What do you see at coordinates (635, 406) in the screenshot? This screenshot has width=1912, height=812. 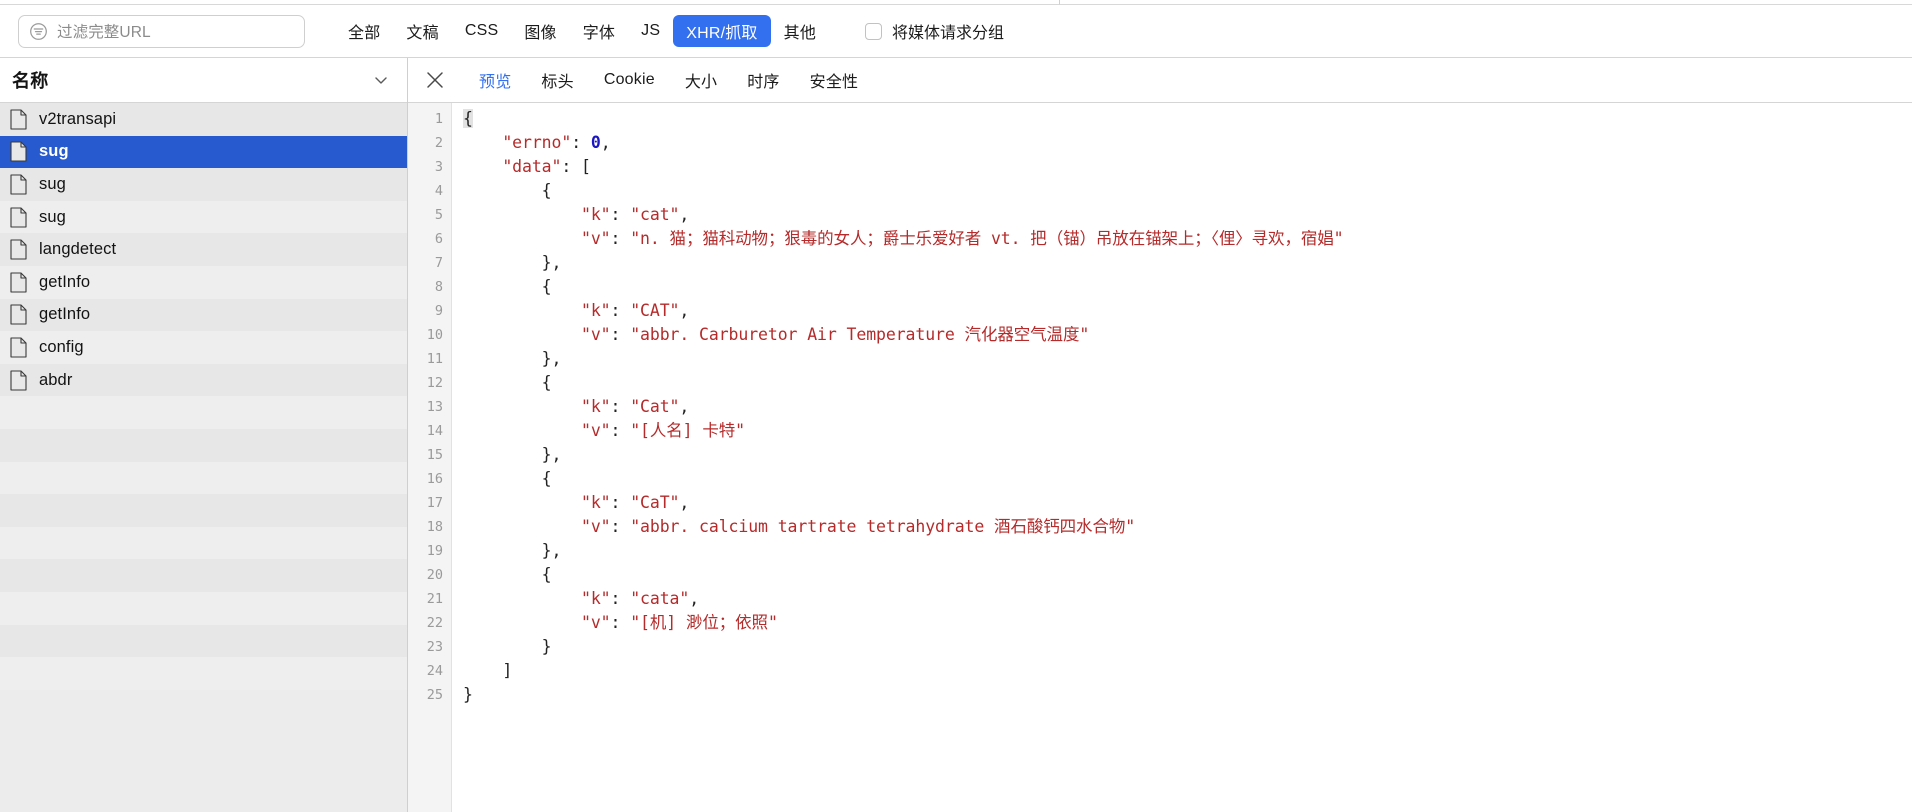 I see `code-line: "k": "Cat",` at bounding box center [635, 406].